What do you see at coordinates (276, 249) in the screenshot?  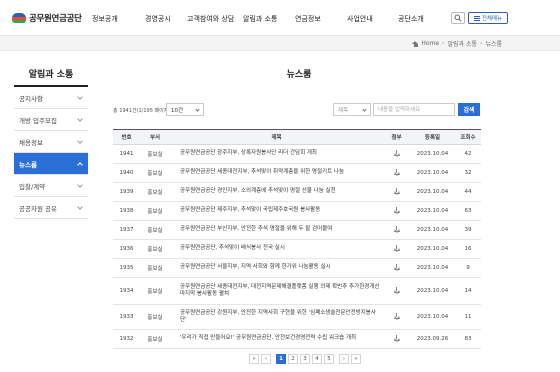 I see `row-title-link: 공무원연금공단, 추석맞이 배식봉사 전국 실시` at bounding box center [276, 249].